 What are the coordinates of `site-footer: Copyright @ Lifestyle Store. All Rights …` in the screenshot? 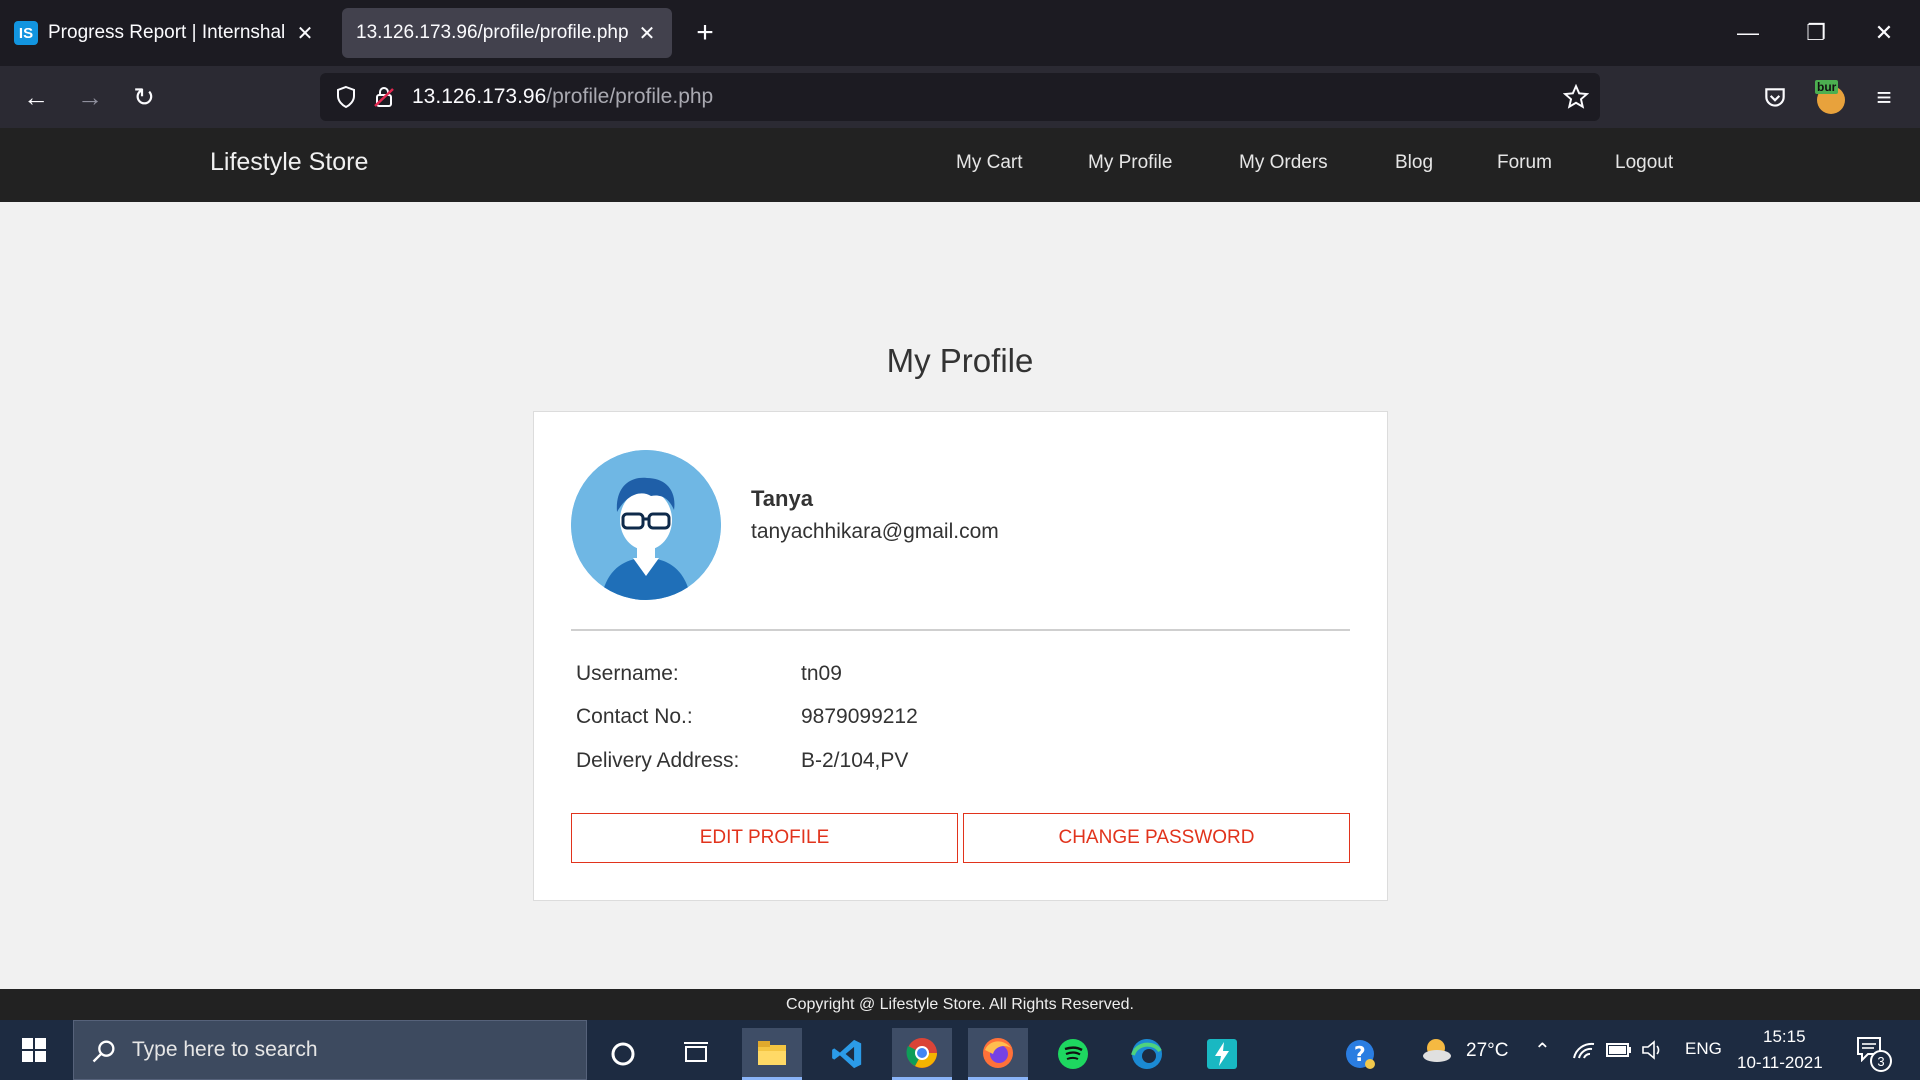 It's located at (960, 1004).